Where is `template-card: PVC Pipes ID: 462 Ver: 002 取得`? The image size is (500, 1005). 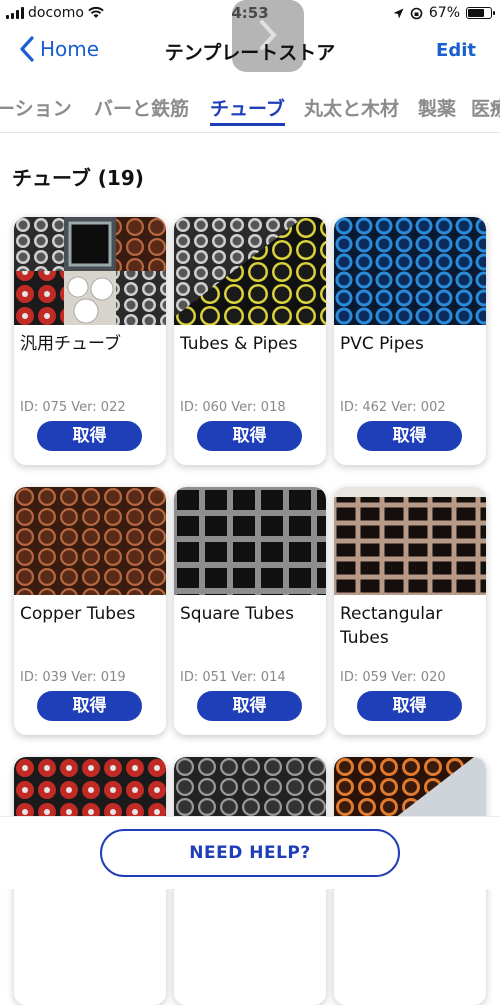
template-card: PVC Pipes ID: 462 Ver: 002 取得 is located at coordinates (410, 341).